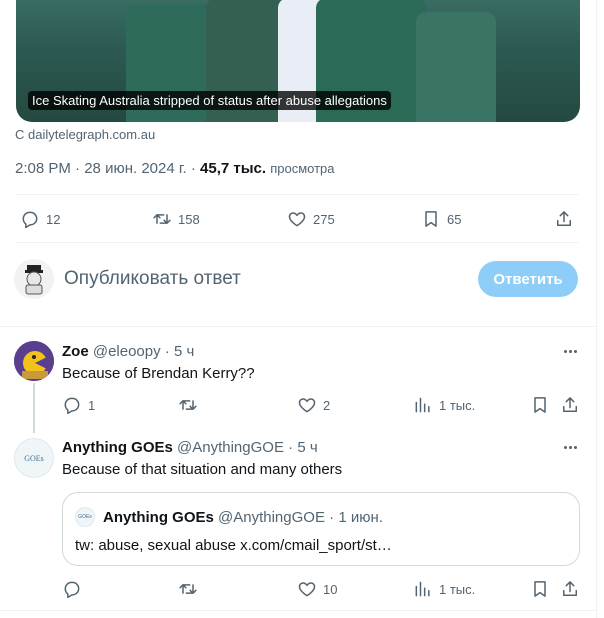  Describe the element at coordinates (528, 279) in the screenshot. I see `reply-submit-button: Ответить` at that location.